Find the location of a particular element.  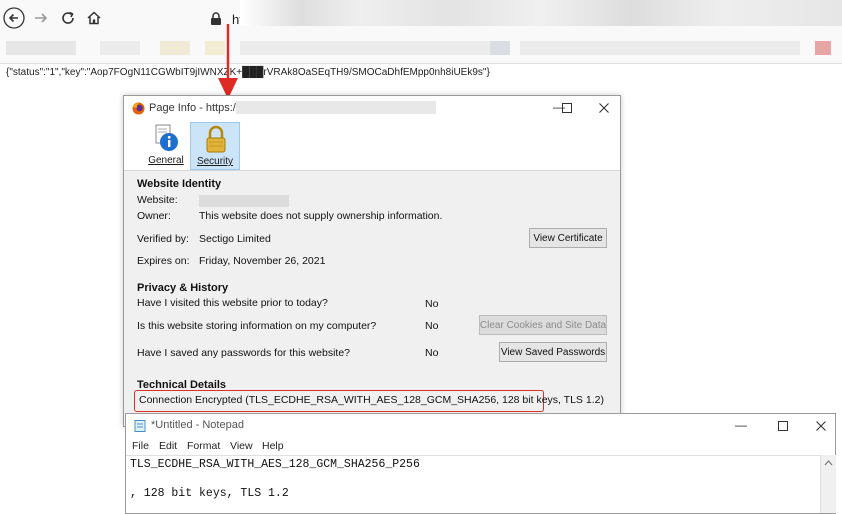

page-info-title: Page Info - https:// is located at coordinates (194, 108).